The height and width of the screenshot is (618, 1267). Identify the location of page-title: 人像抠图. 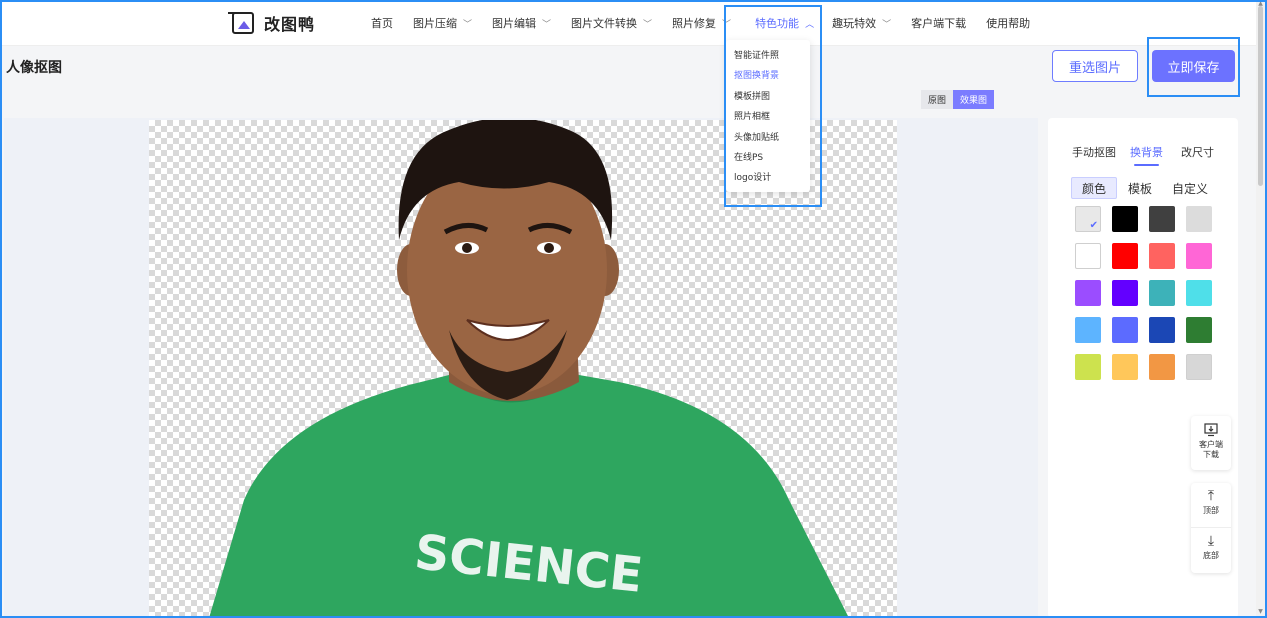
(34, 68).